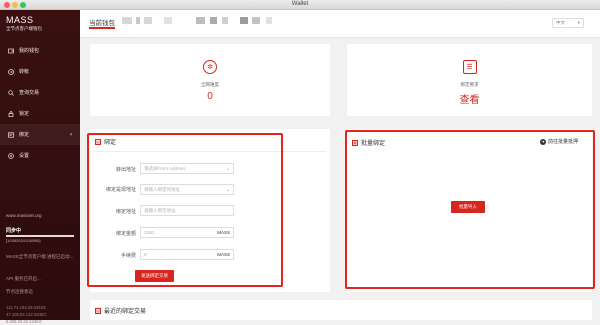 Image resolution: width=600 pixels, height=325 pixels. What do you see at coordinates (40, 113) in the screenshot?
I see `sidebar-item-lock: 锁定` at bounding box center [40, 113].